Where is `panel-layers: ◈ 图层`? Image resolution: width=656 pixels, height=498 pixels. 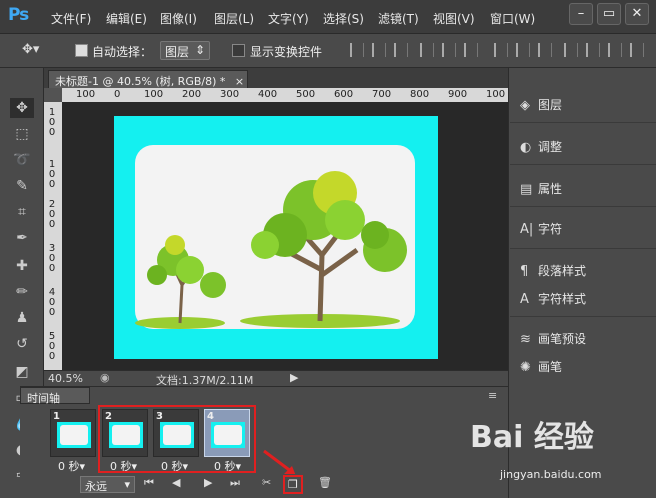
panel-layers: ◈ 图层 is located at coordinates (541, 104).